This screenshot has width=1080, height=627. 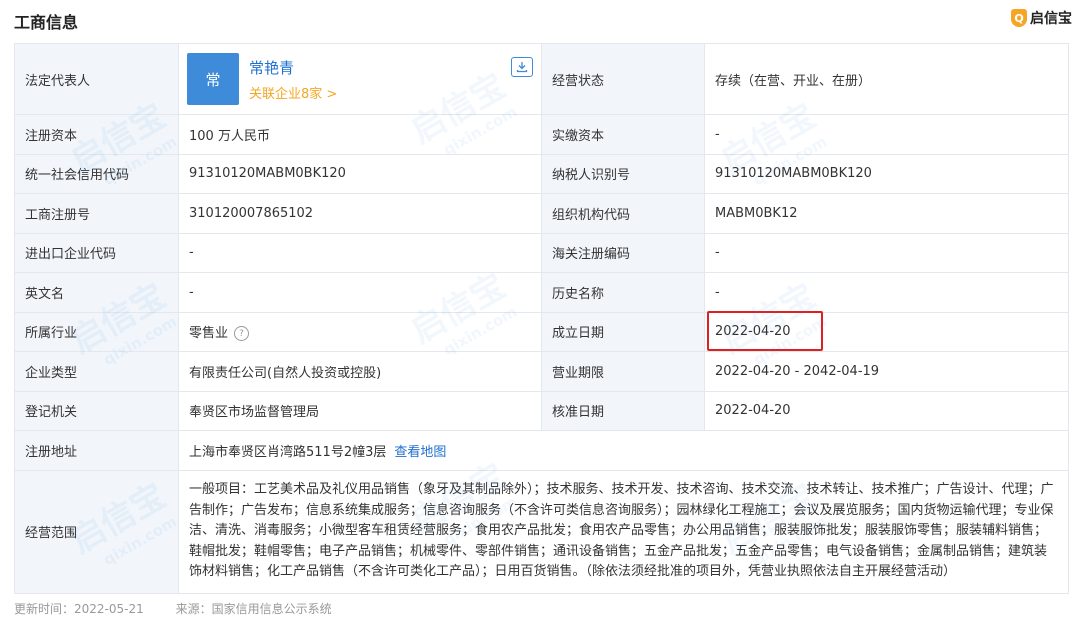 What do you see at coordinates (623, 292) in the screenshot?
I see `row-label: 历史名称` at bounding box center [623, 292].